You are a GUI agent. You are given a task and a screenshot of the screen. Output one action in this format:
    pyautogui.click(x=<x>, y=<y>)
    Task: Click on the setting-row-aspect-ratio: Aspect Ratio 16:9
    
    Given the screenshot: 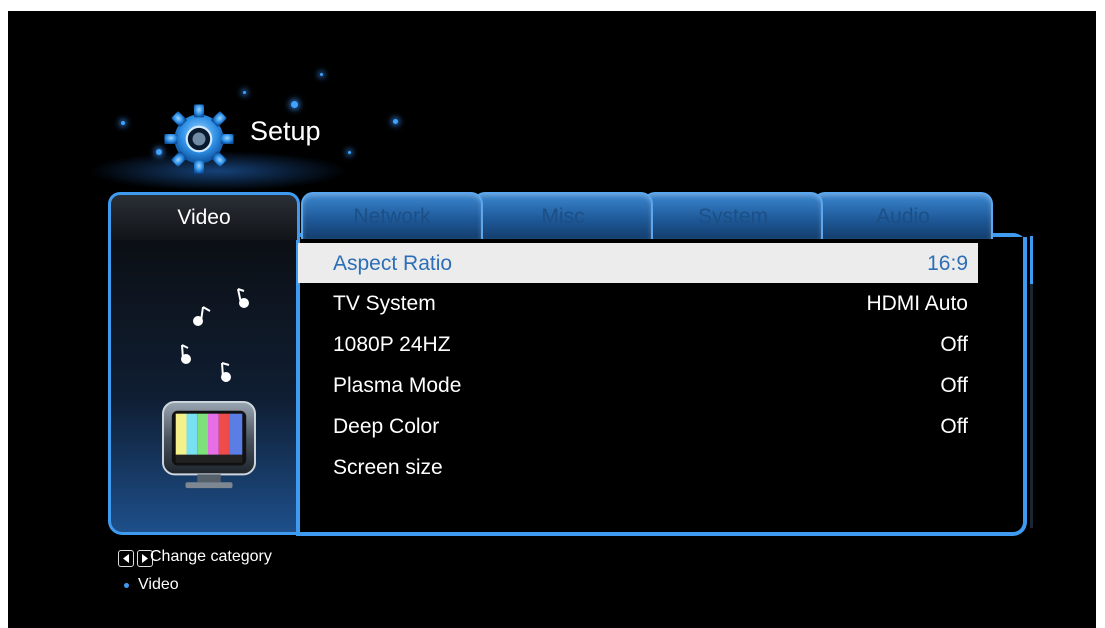 What is the action you would take?
    pyautogui.click(x=638, y=263)
    